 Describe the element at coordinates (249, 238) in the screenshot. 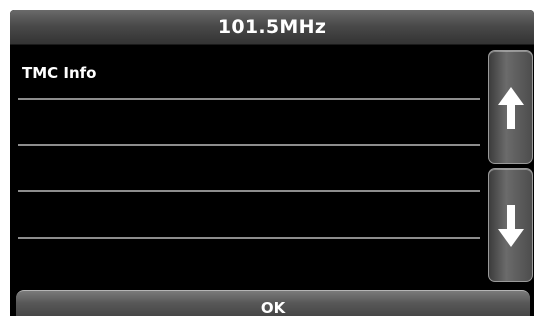

I see `divider` at that location.